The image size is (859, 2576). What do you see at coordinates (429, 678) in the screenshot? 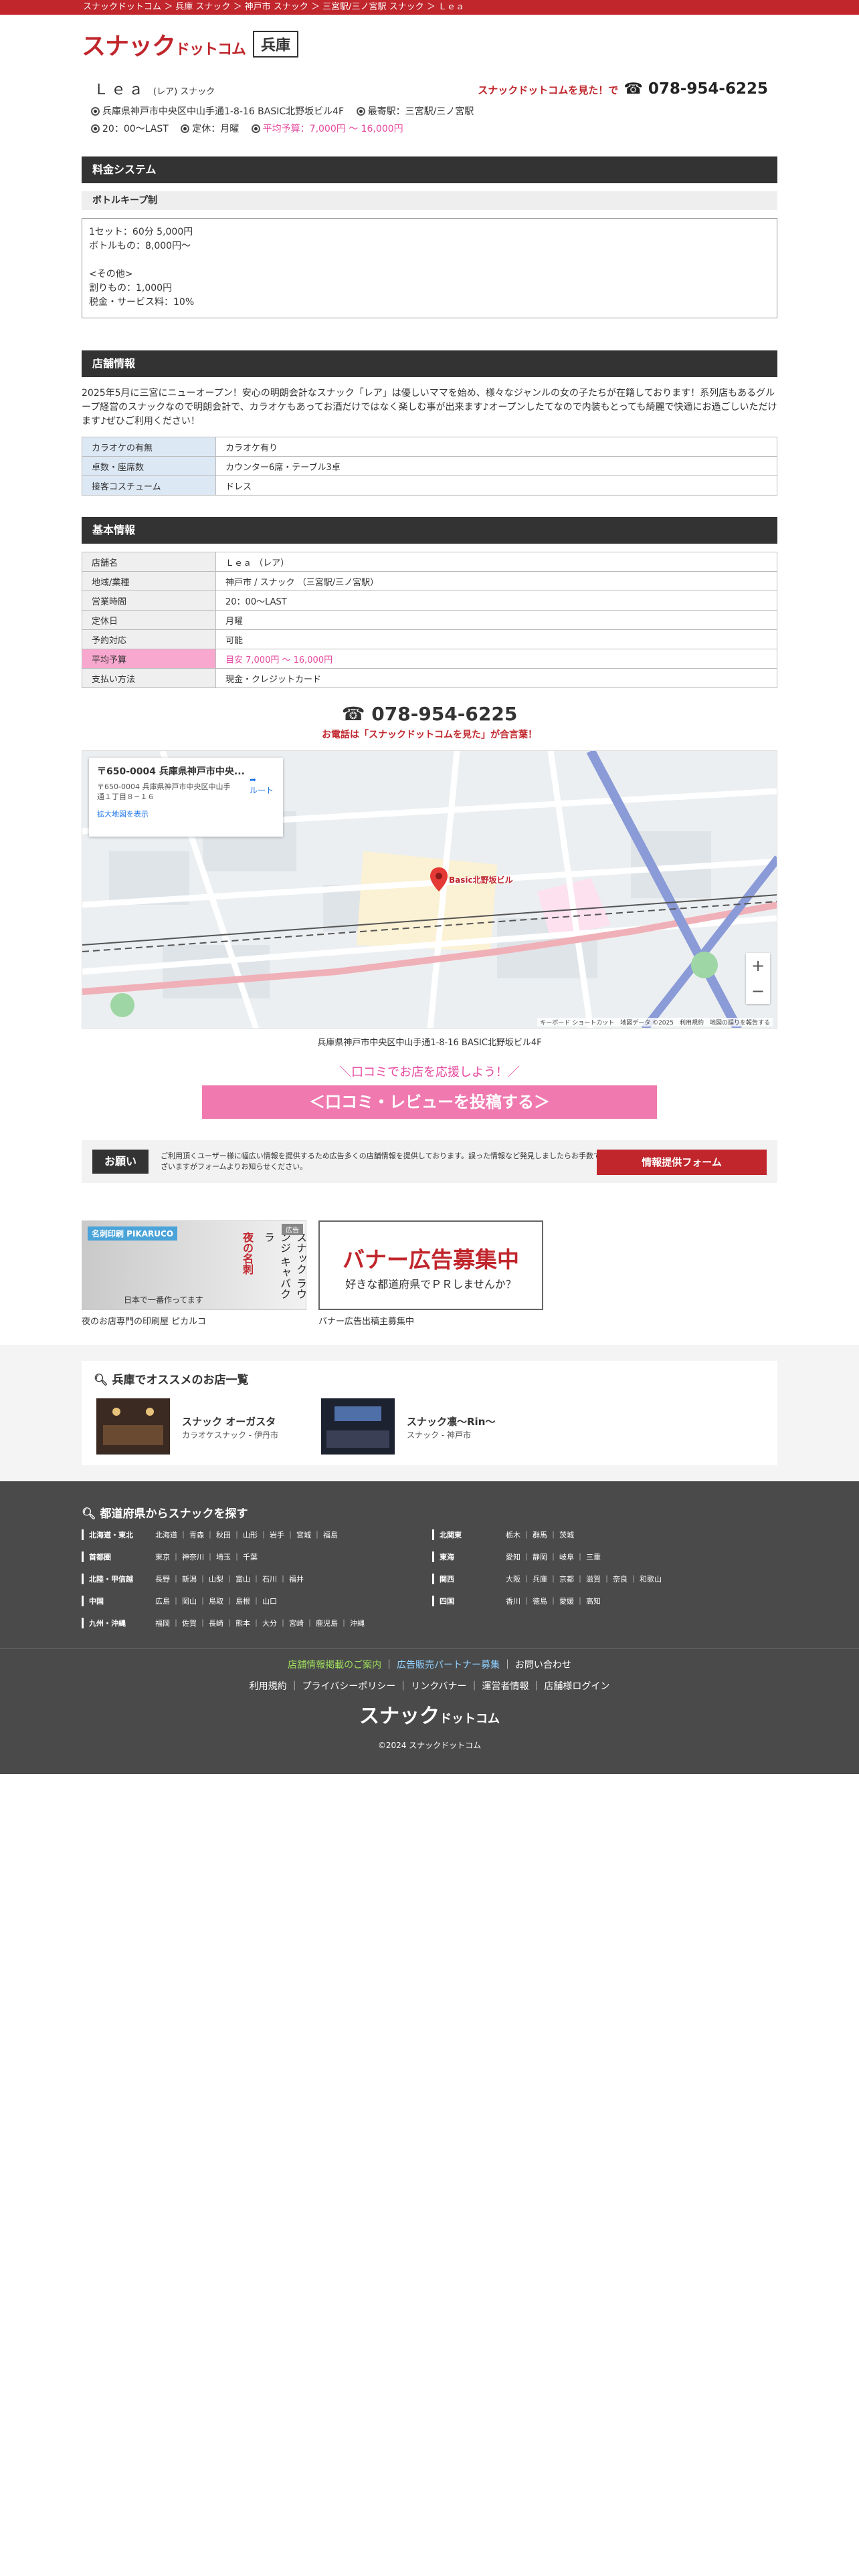
I see `table-row: 支払い方法 現金・クレジットカード` at bounding box center [429, 678].